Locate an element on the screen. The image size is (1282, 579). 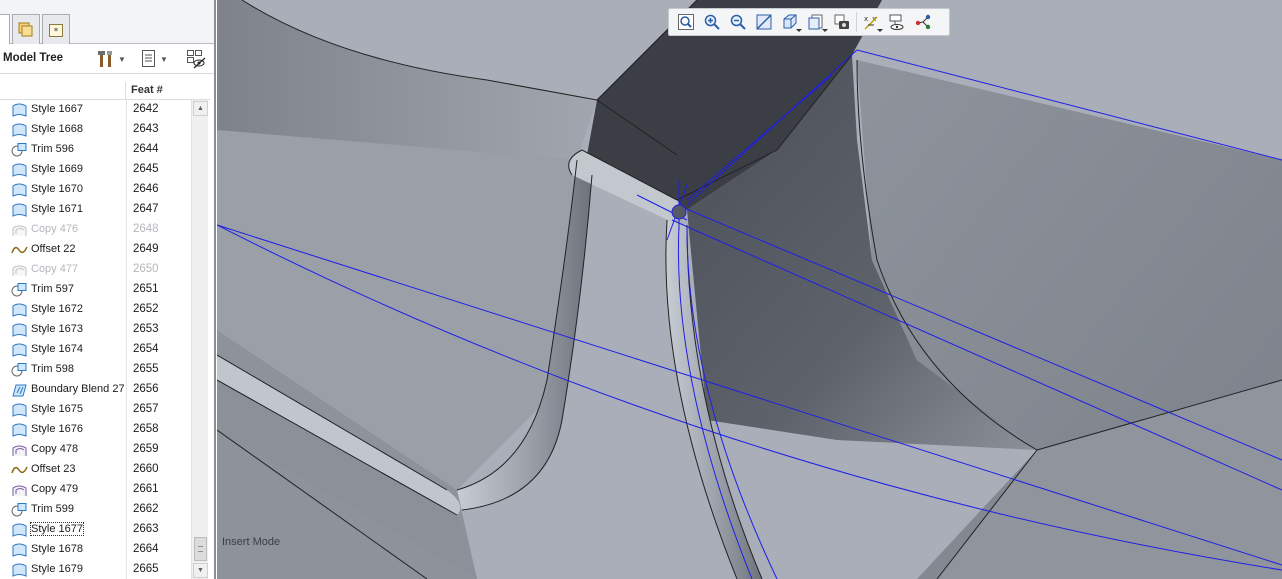
view-manager-icon is located at coordinates (841, 21).